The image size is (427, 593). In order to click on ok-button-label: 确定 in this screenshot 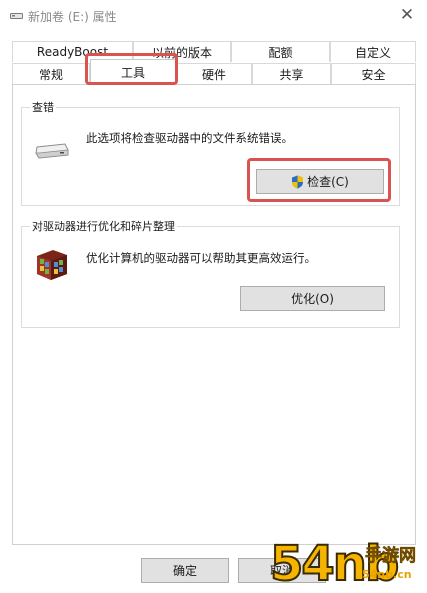, I will do `click(184, 571)`.